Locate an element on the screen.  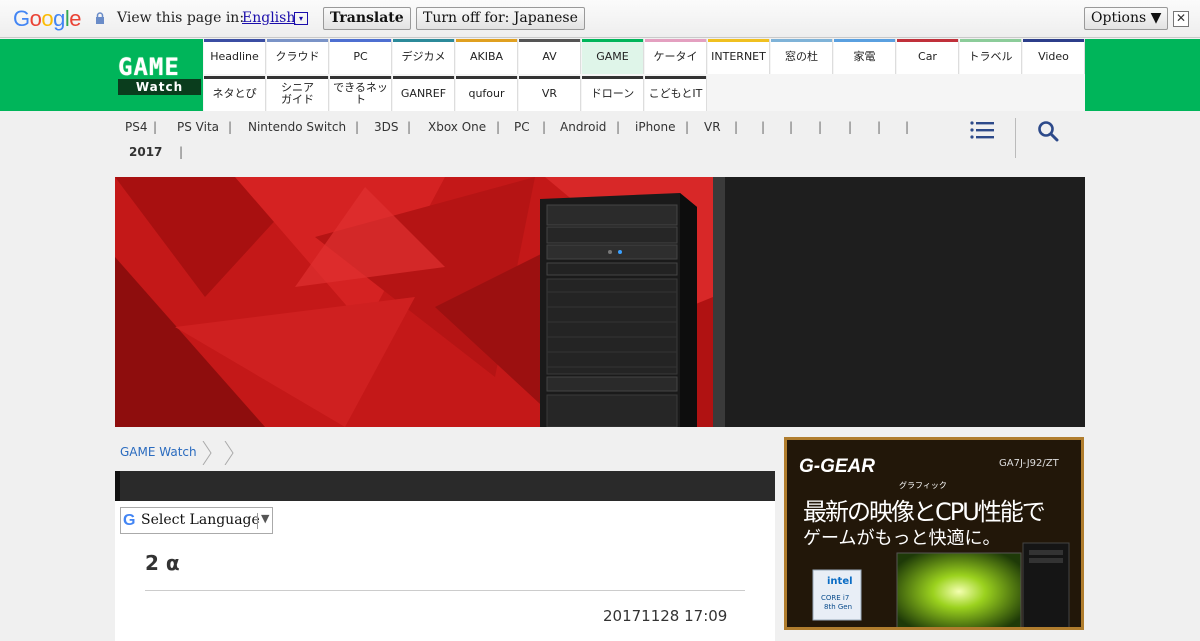
nav-tab: 家電 is located at coordinates (865, 56).